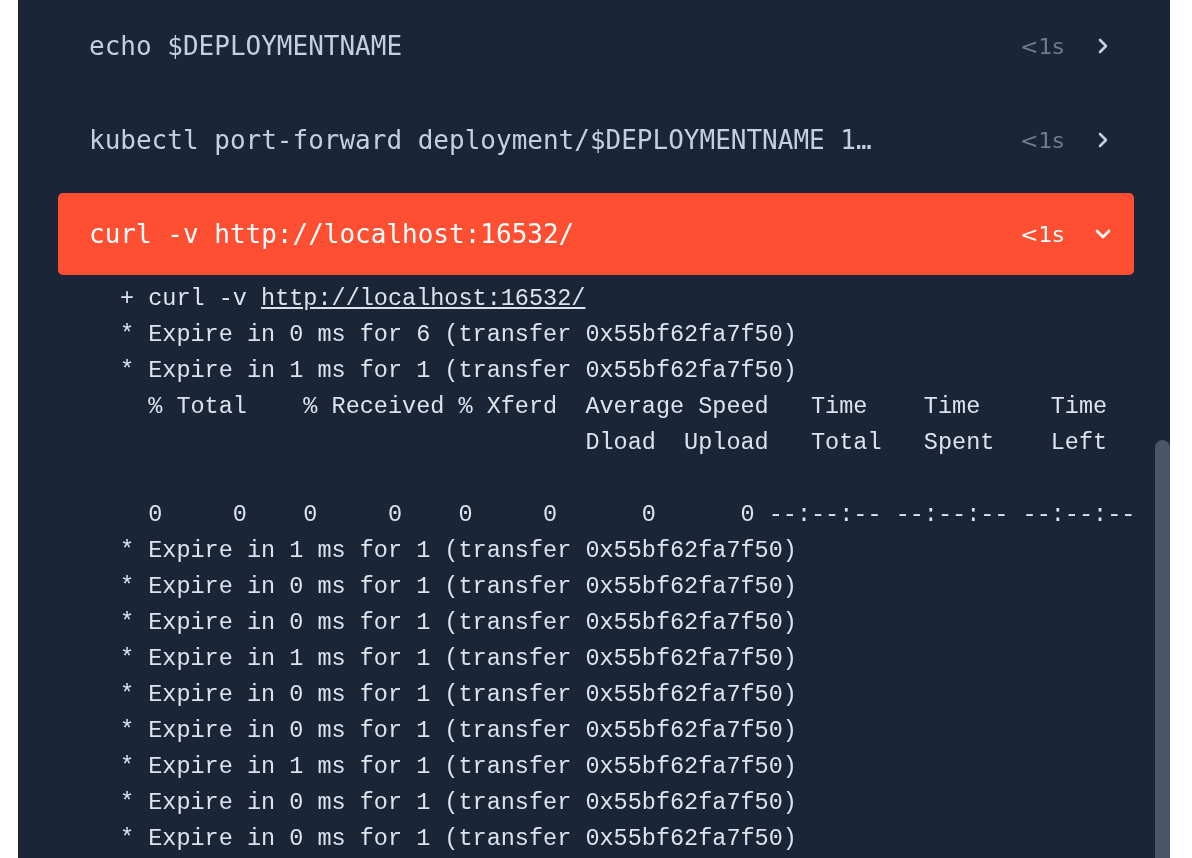 This screenshot has width=1192, height=858. I want to click on url-link: http://localhost:16532/, so click(423, 298).